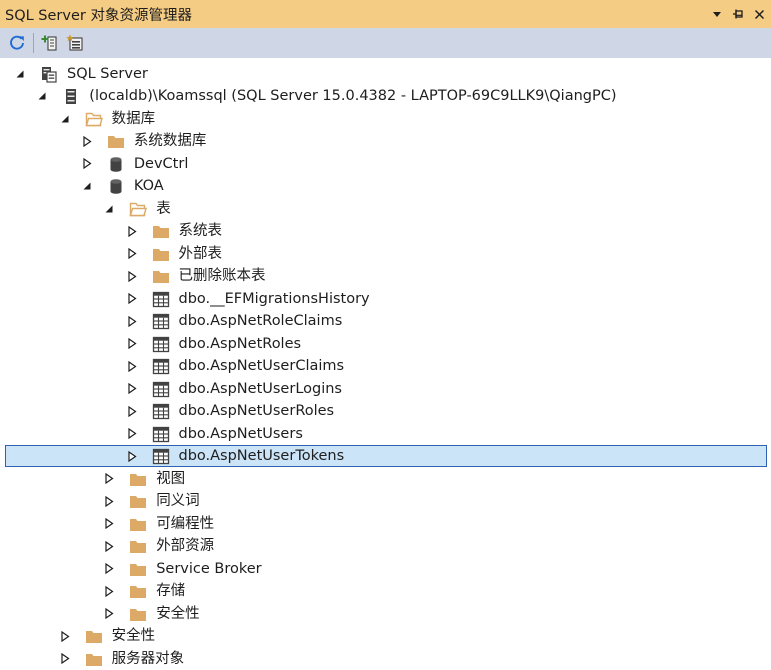  Describe the element at coordinates (148, 658) in the screenshot. I see `tree-node-label: 服务器对象` at that location.